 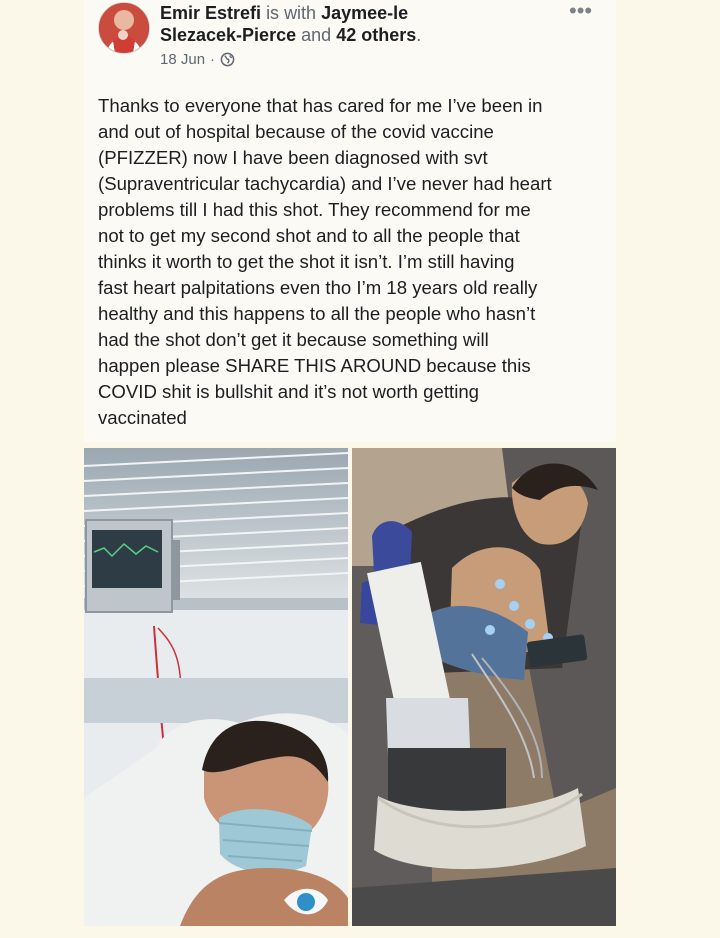 I want to click on post-meta: 18 Jun ·, so click(x=197, y=59).